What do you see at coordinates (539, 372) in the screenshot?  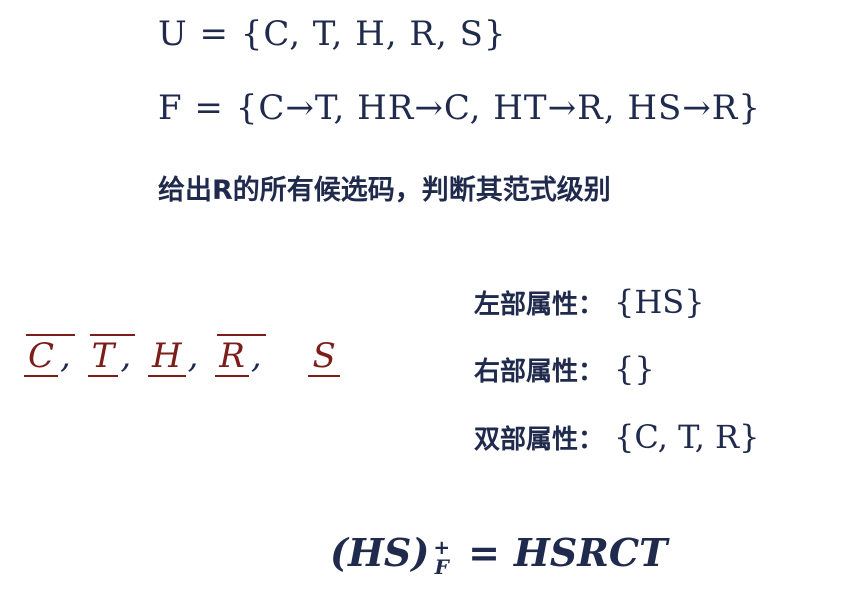 I see `right-attribute-label: 右部属性：` at bounding box center [539, 372].